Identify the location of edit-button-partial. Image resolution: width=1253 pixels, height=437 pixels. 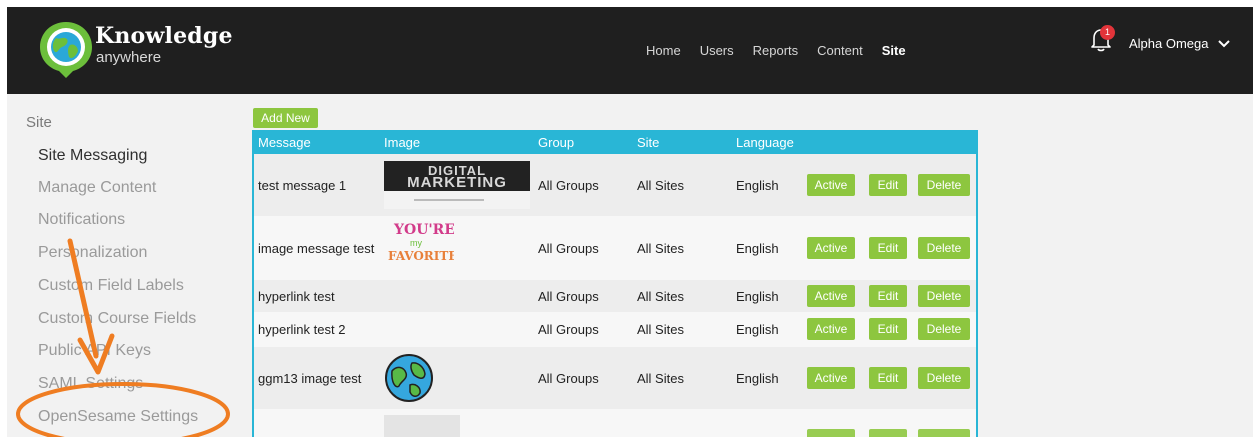
(888, 433).